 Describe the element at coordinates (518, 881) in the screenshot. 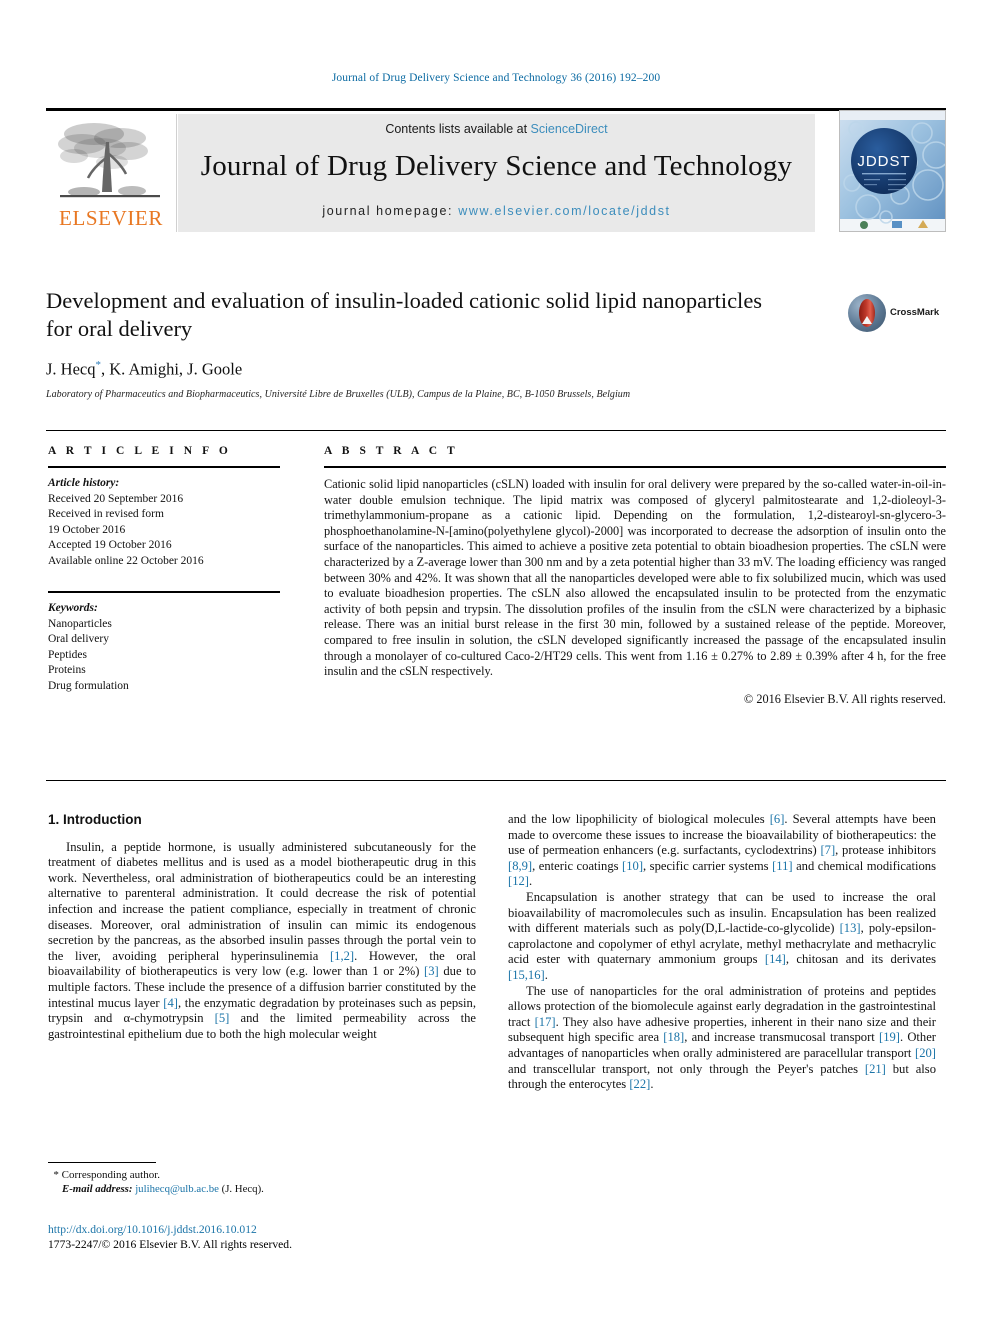

I see `citation-12: [12]` at that location.